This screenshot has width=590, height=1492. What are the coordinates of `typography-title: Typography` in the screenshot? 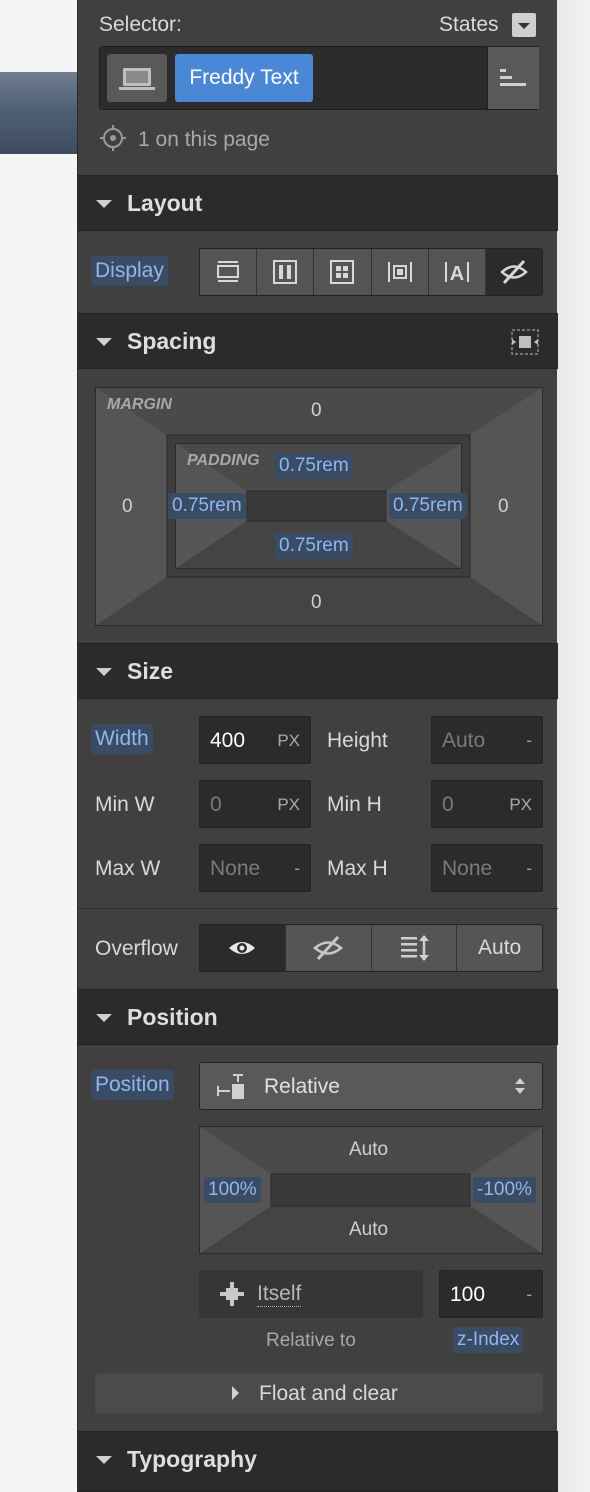 It's located at (192, 1459).